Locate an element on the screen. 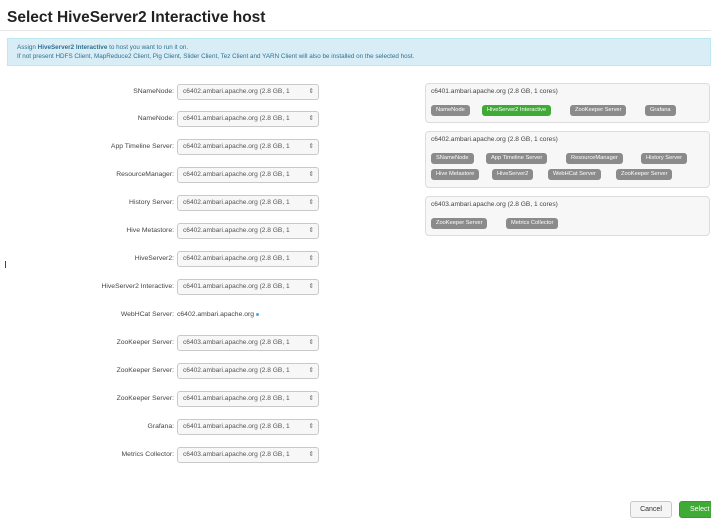  component-badge: App Timeline Server is located at coordinates (517, 158).